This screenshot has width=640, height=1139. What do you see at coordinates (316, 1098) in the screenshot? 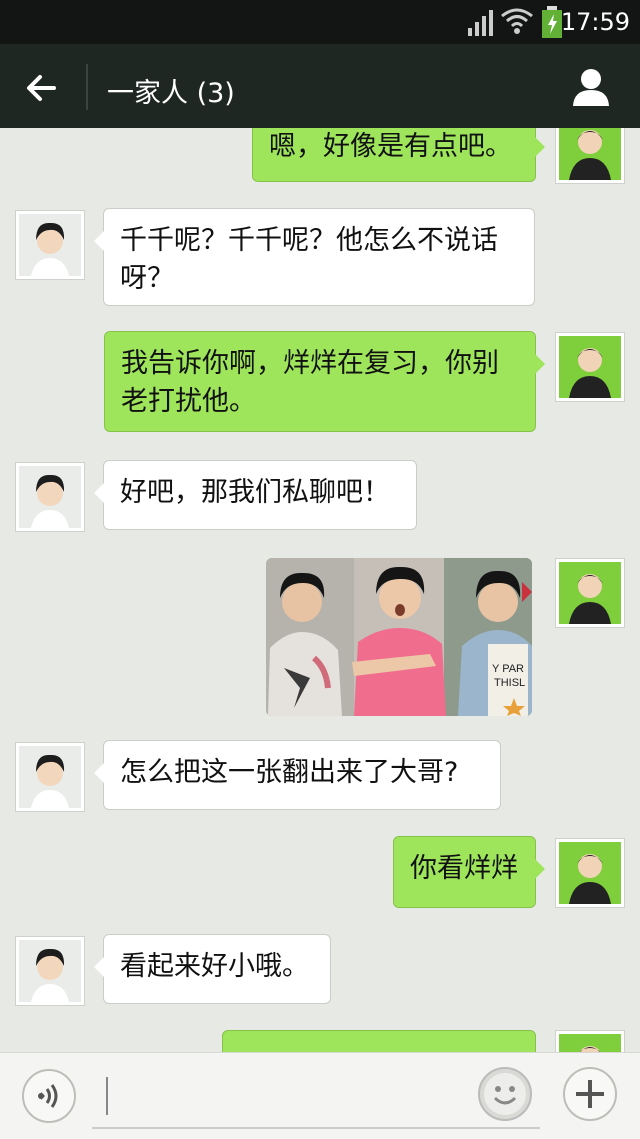
I see `message-input` at bounding box center [316, 1098].